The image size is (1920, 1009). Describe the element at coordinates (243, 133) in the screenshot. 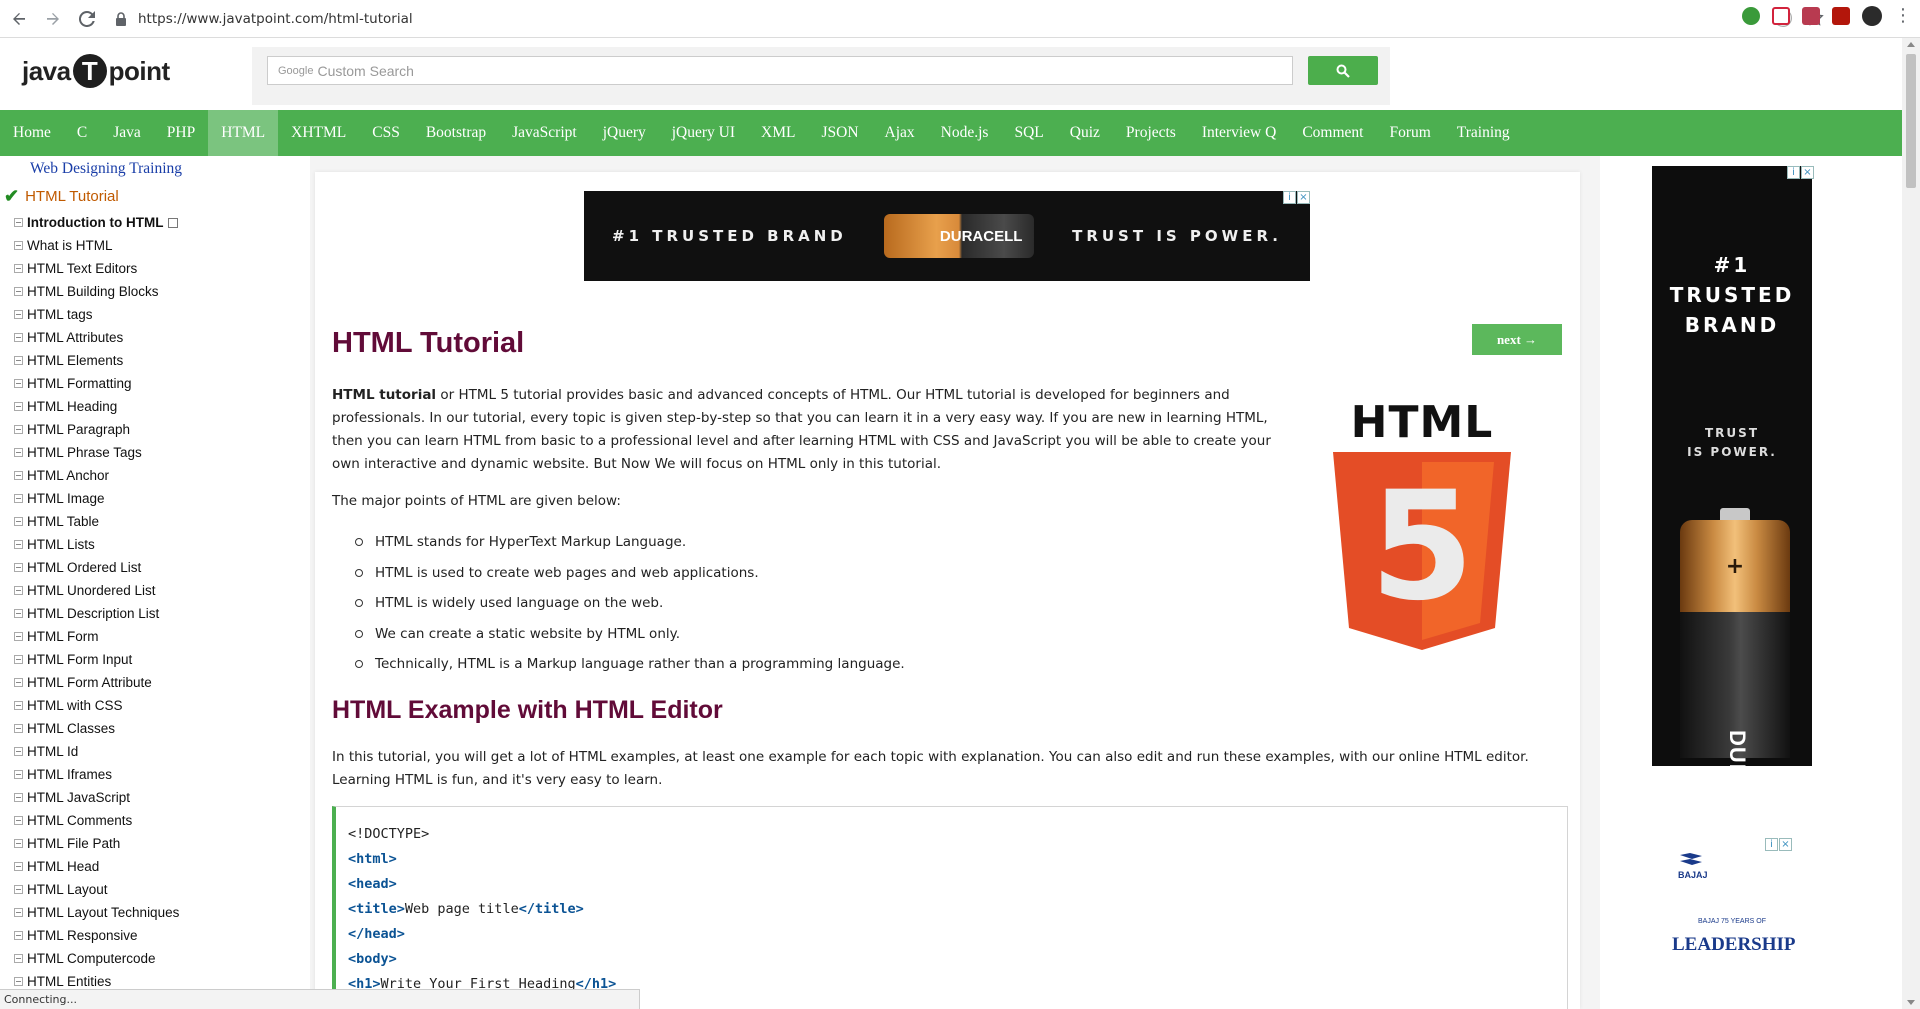

I see `nav-item-html: HTML` at that location.